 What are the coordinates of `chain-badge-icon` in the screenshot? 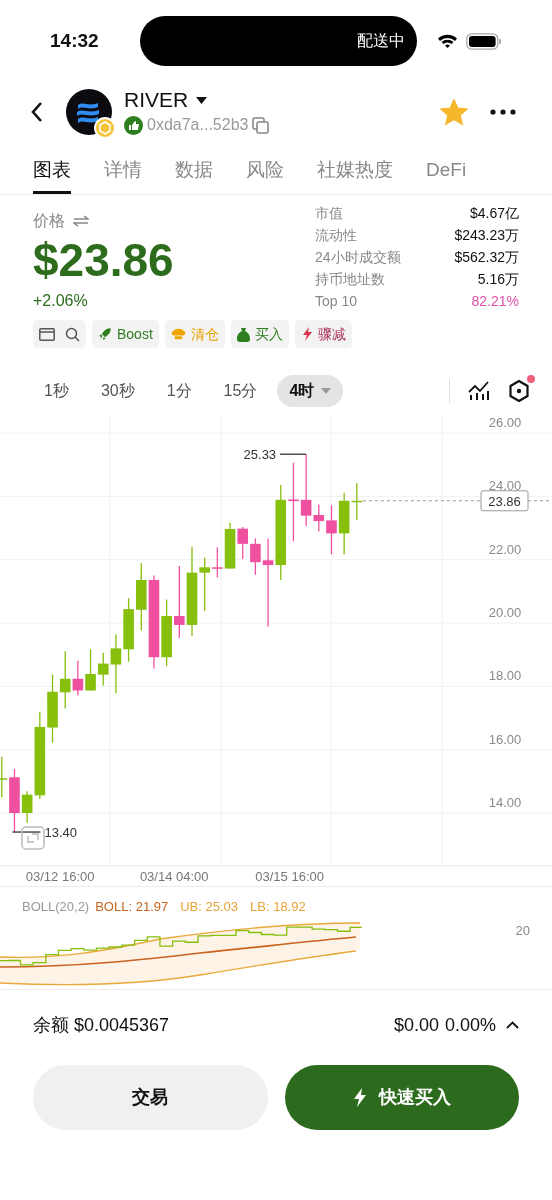 It's located at (105, 128).